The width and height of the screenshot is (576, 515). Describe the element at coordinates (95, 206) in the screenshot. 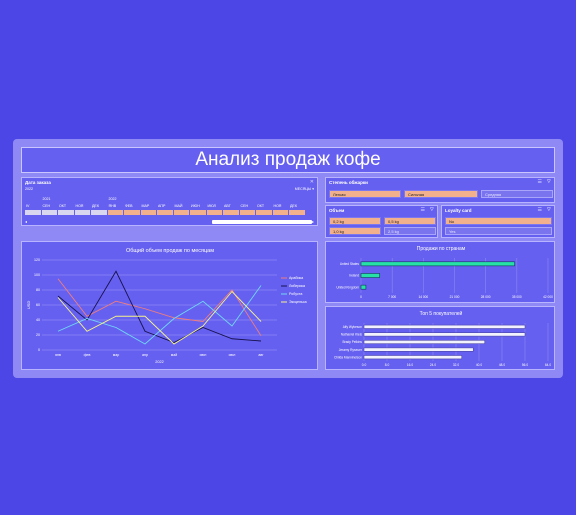

I see `timeline-month-label: ДЕК` at that location.